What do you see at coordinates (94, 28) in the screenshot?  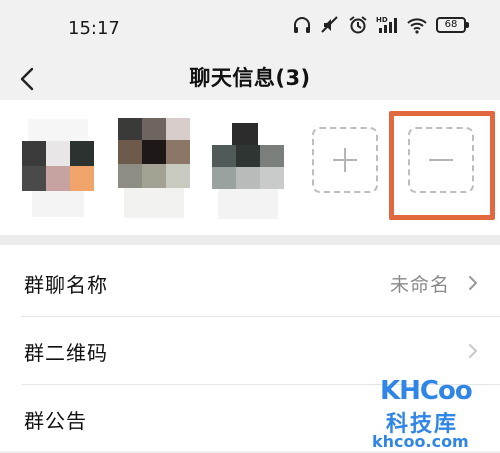 I see `status-time: 15:17` at bounding box center [94, 28].